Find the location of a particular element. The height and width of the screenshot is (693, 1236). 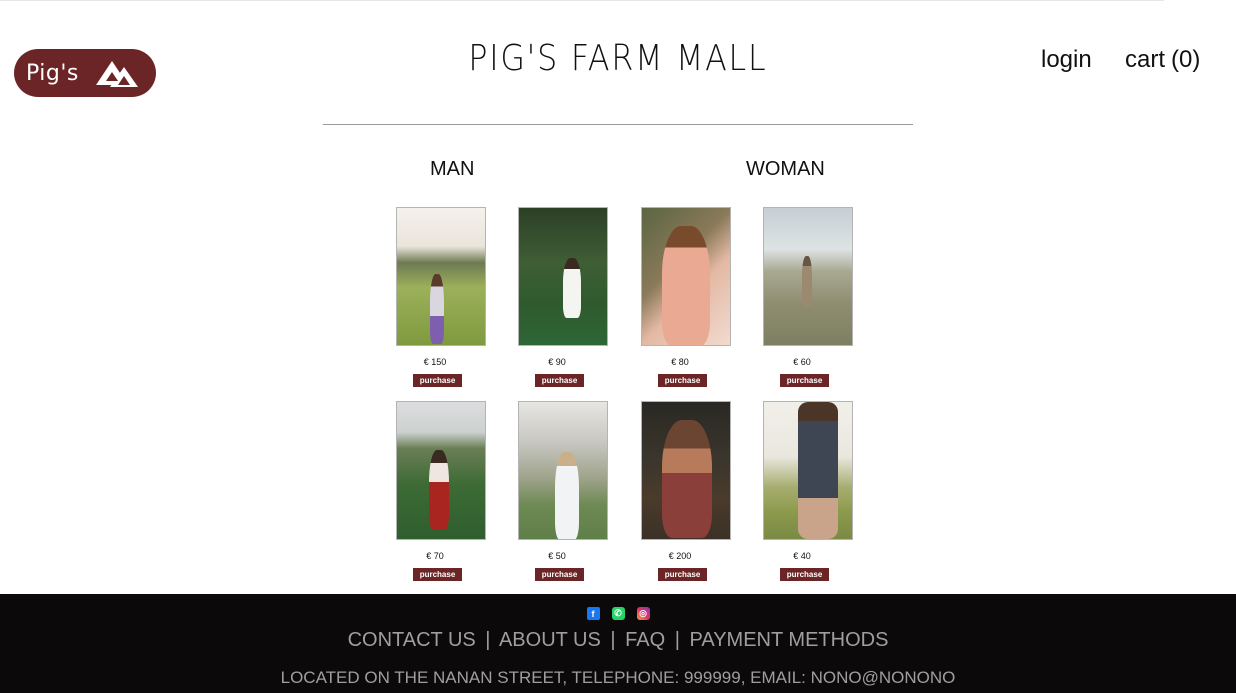

instagram-icon: ◎ is located at coordinates (643, 613).